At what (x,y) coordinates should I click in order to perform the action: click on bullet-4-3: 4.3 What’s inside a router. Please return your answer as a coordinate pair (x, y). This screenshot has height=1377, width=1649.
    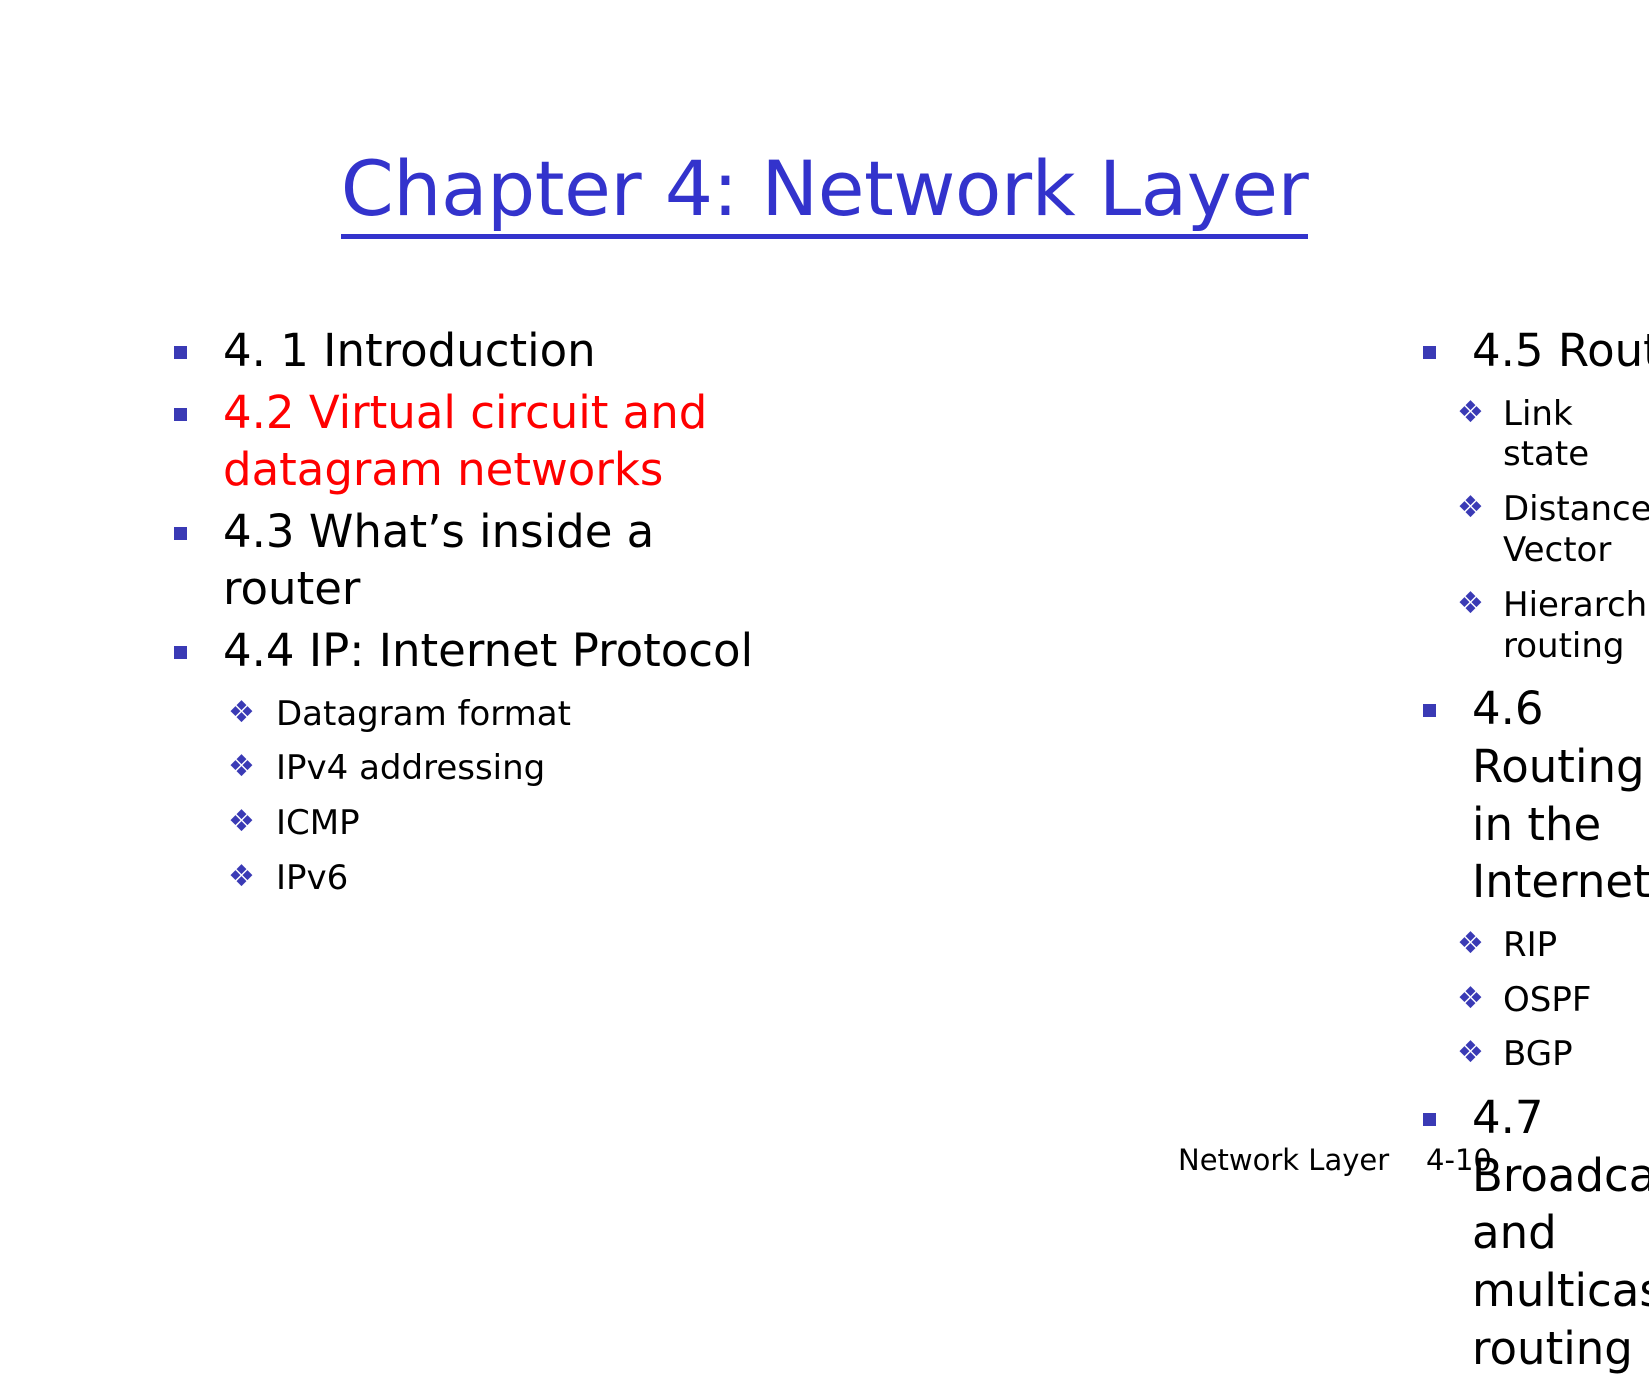
    Looking at the image, I should click on (478, 560).